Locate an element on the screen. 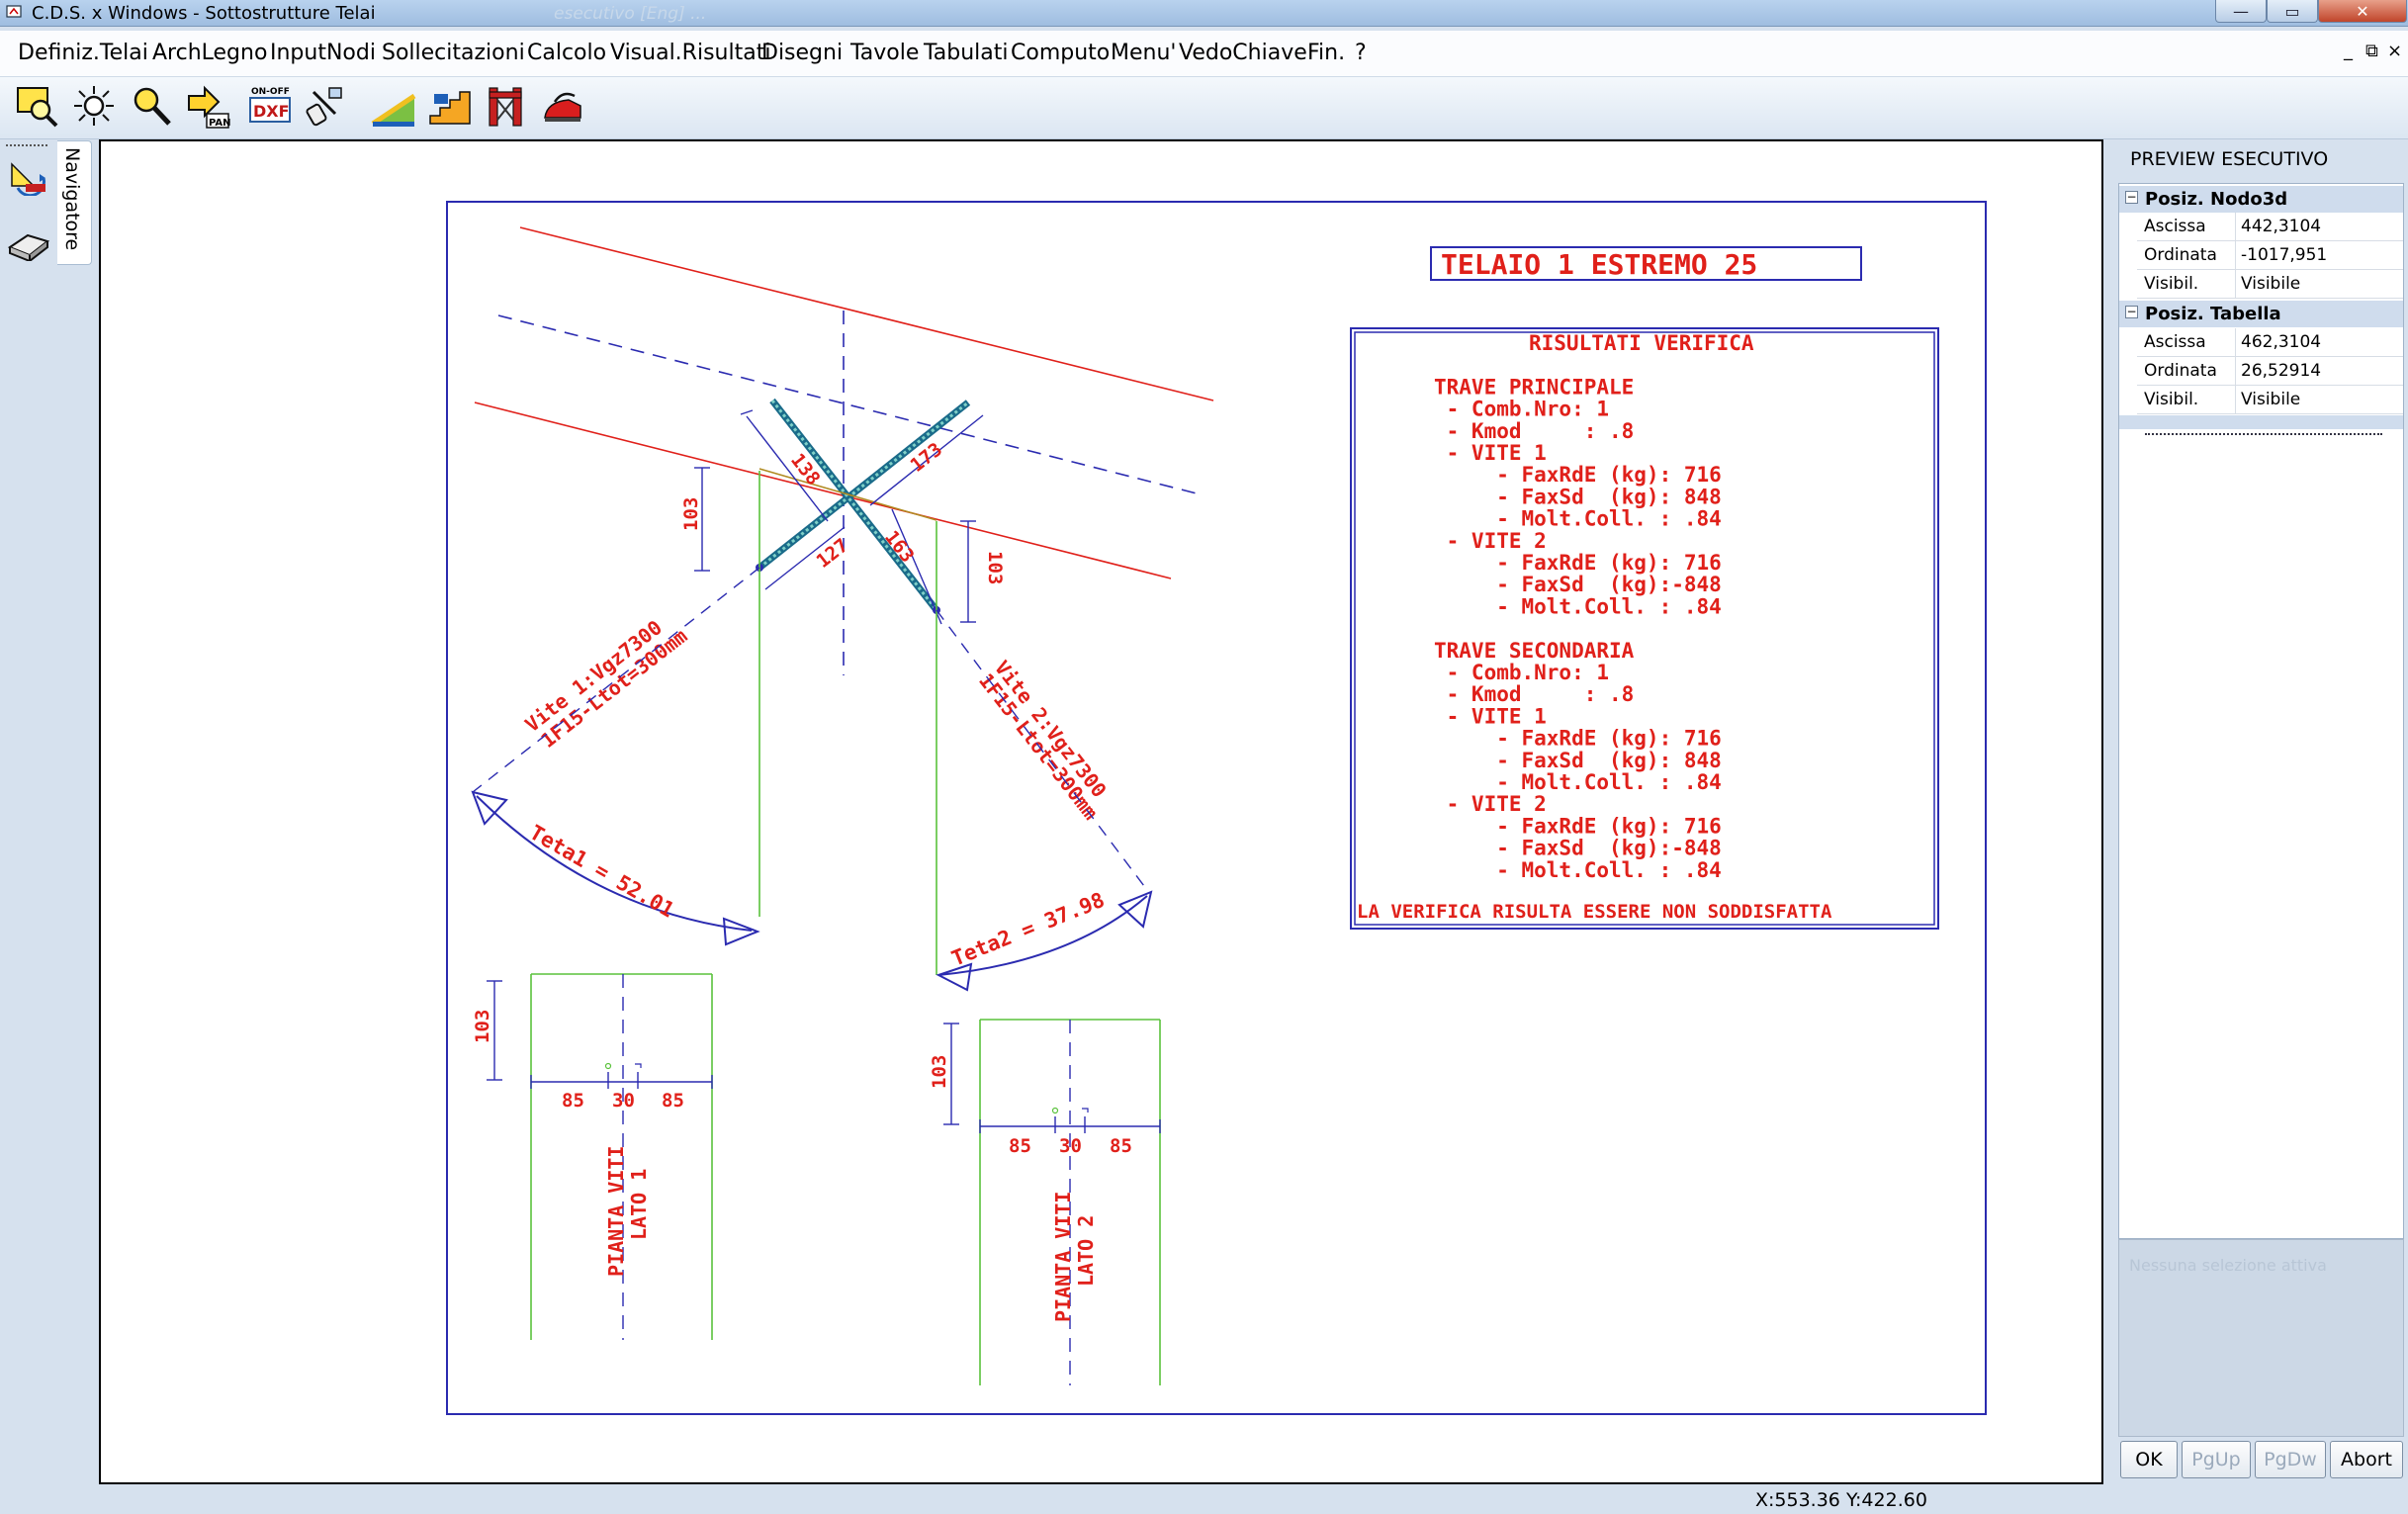  window-title: C.D.S. x Windows - Sottostrutture Telai is located at coordinates (204, 13).